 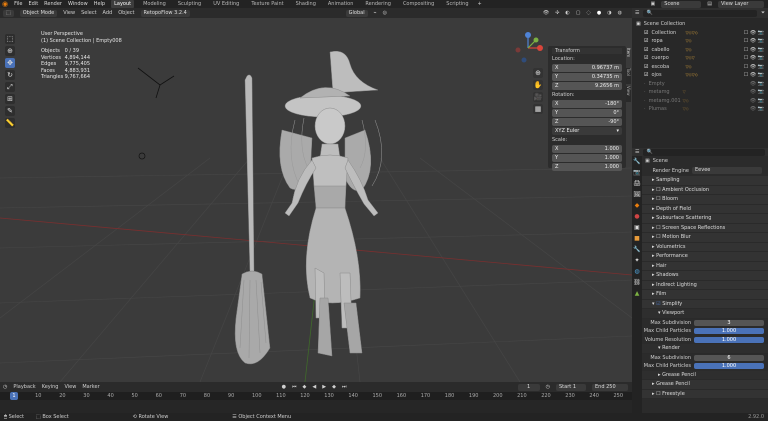 What do you see at coordinates (546, 13) in the screenshot?
I see `visibility-icon: 👁` at bounding box center [546, 13].